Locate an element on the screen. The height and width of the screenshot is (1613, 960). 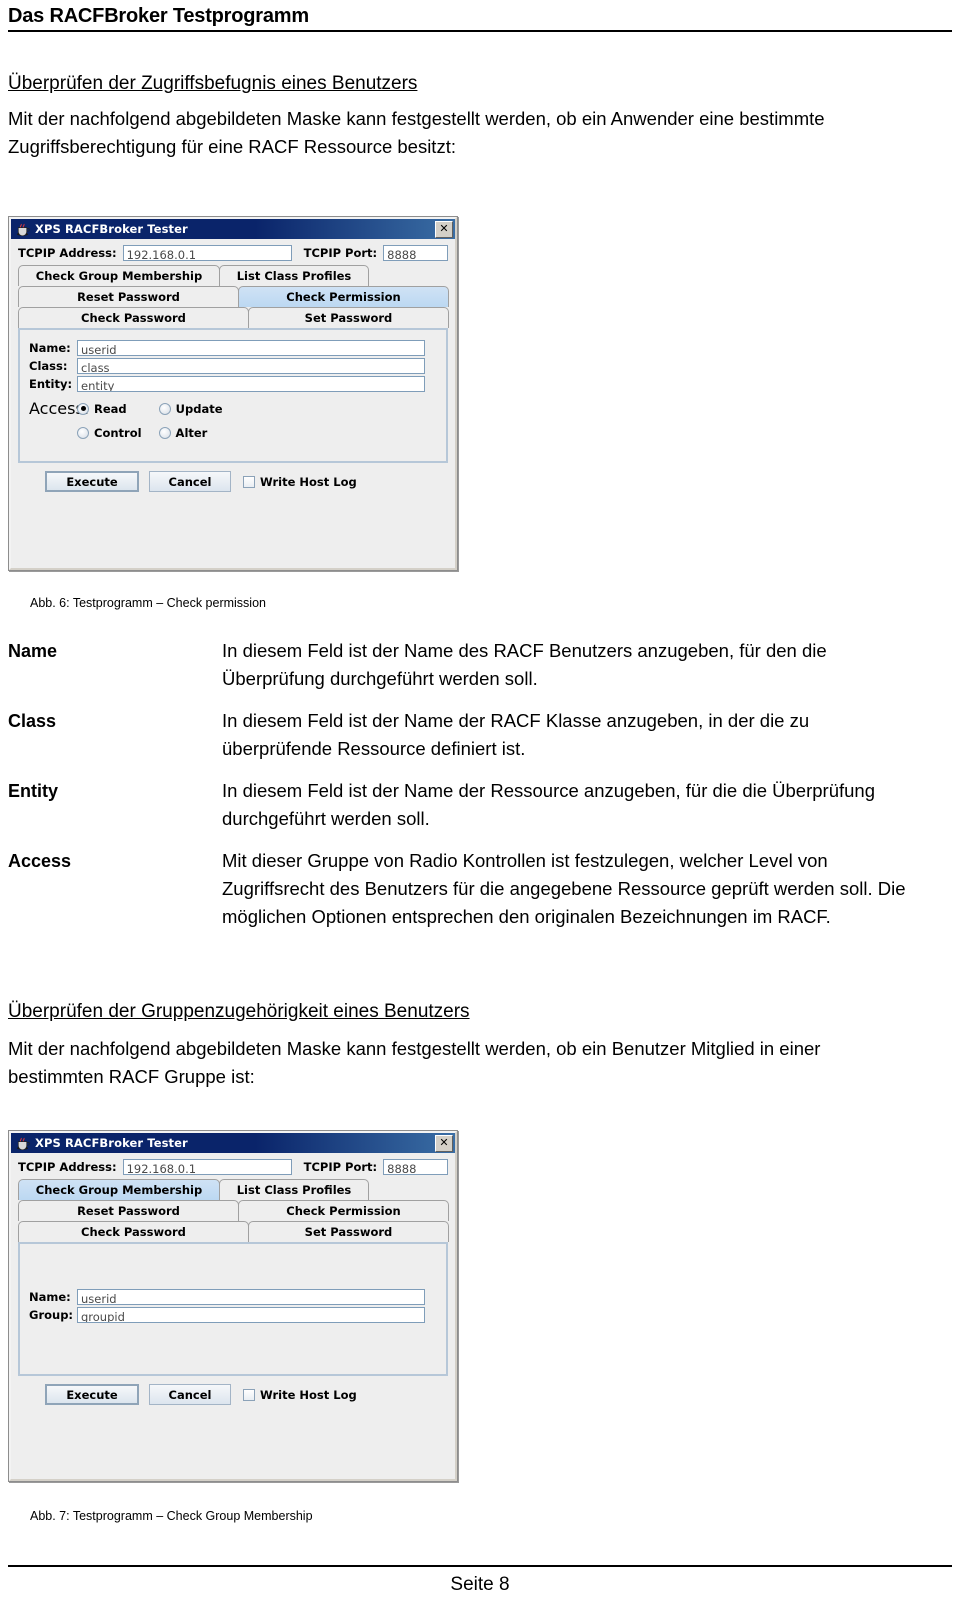
definition-term-class: Class is located at coordinates (32, 721).